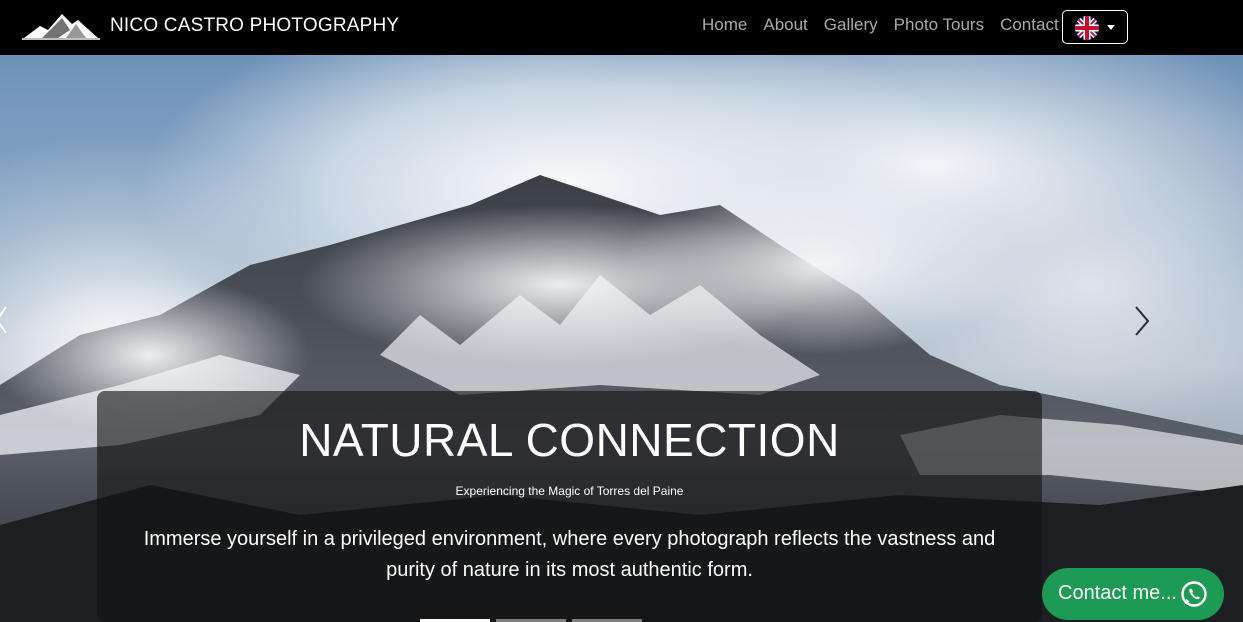  Describe the element at coordinates (888, 25) in the screenshot. I see `main-nav: Home About Gallery Photo Tours Contact` at that location.